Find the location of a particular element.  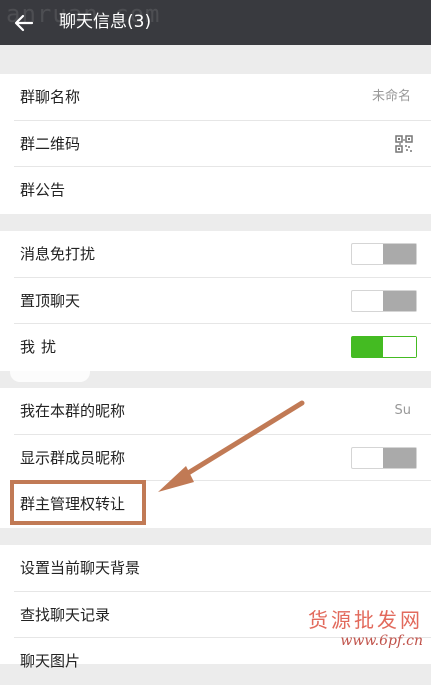

group-name-row: 群聊名称 未命名 is located at coordinates (222, 97).